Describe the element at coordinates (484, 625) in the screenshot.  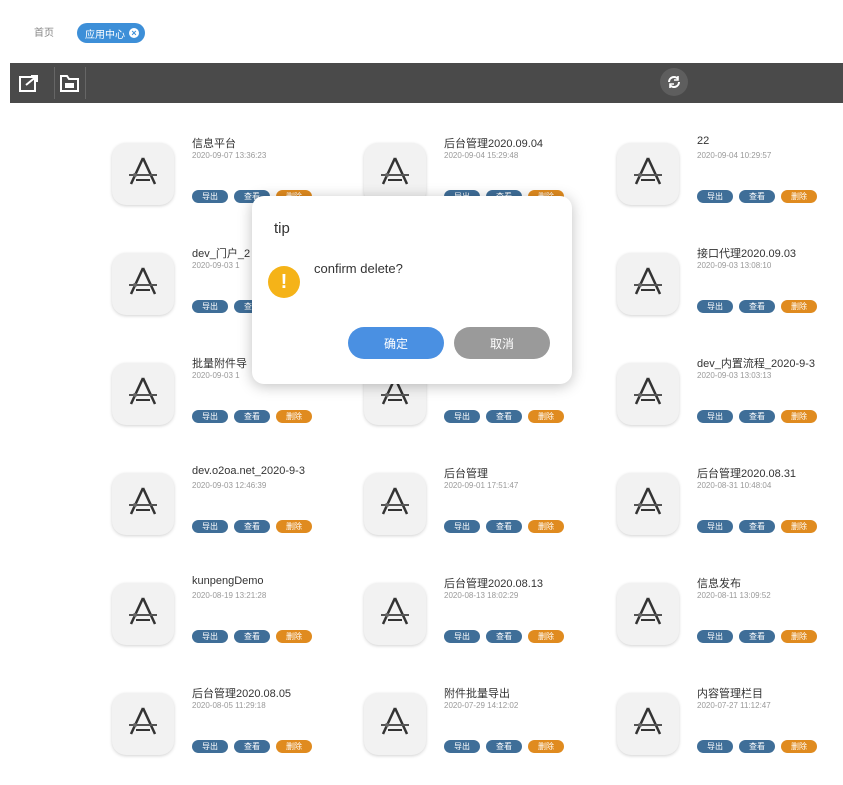
I see `app-card: 后台管理2020.08.13 2020-08-13 18:02:29 导出 查看 删除` at that location.